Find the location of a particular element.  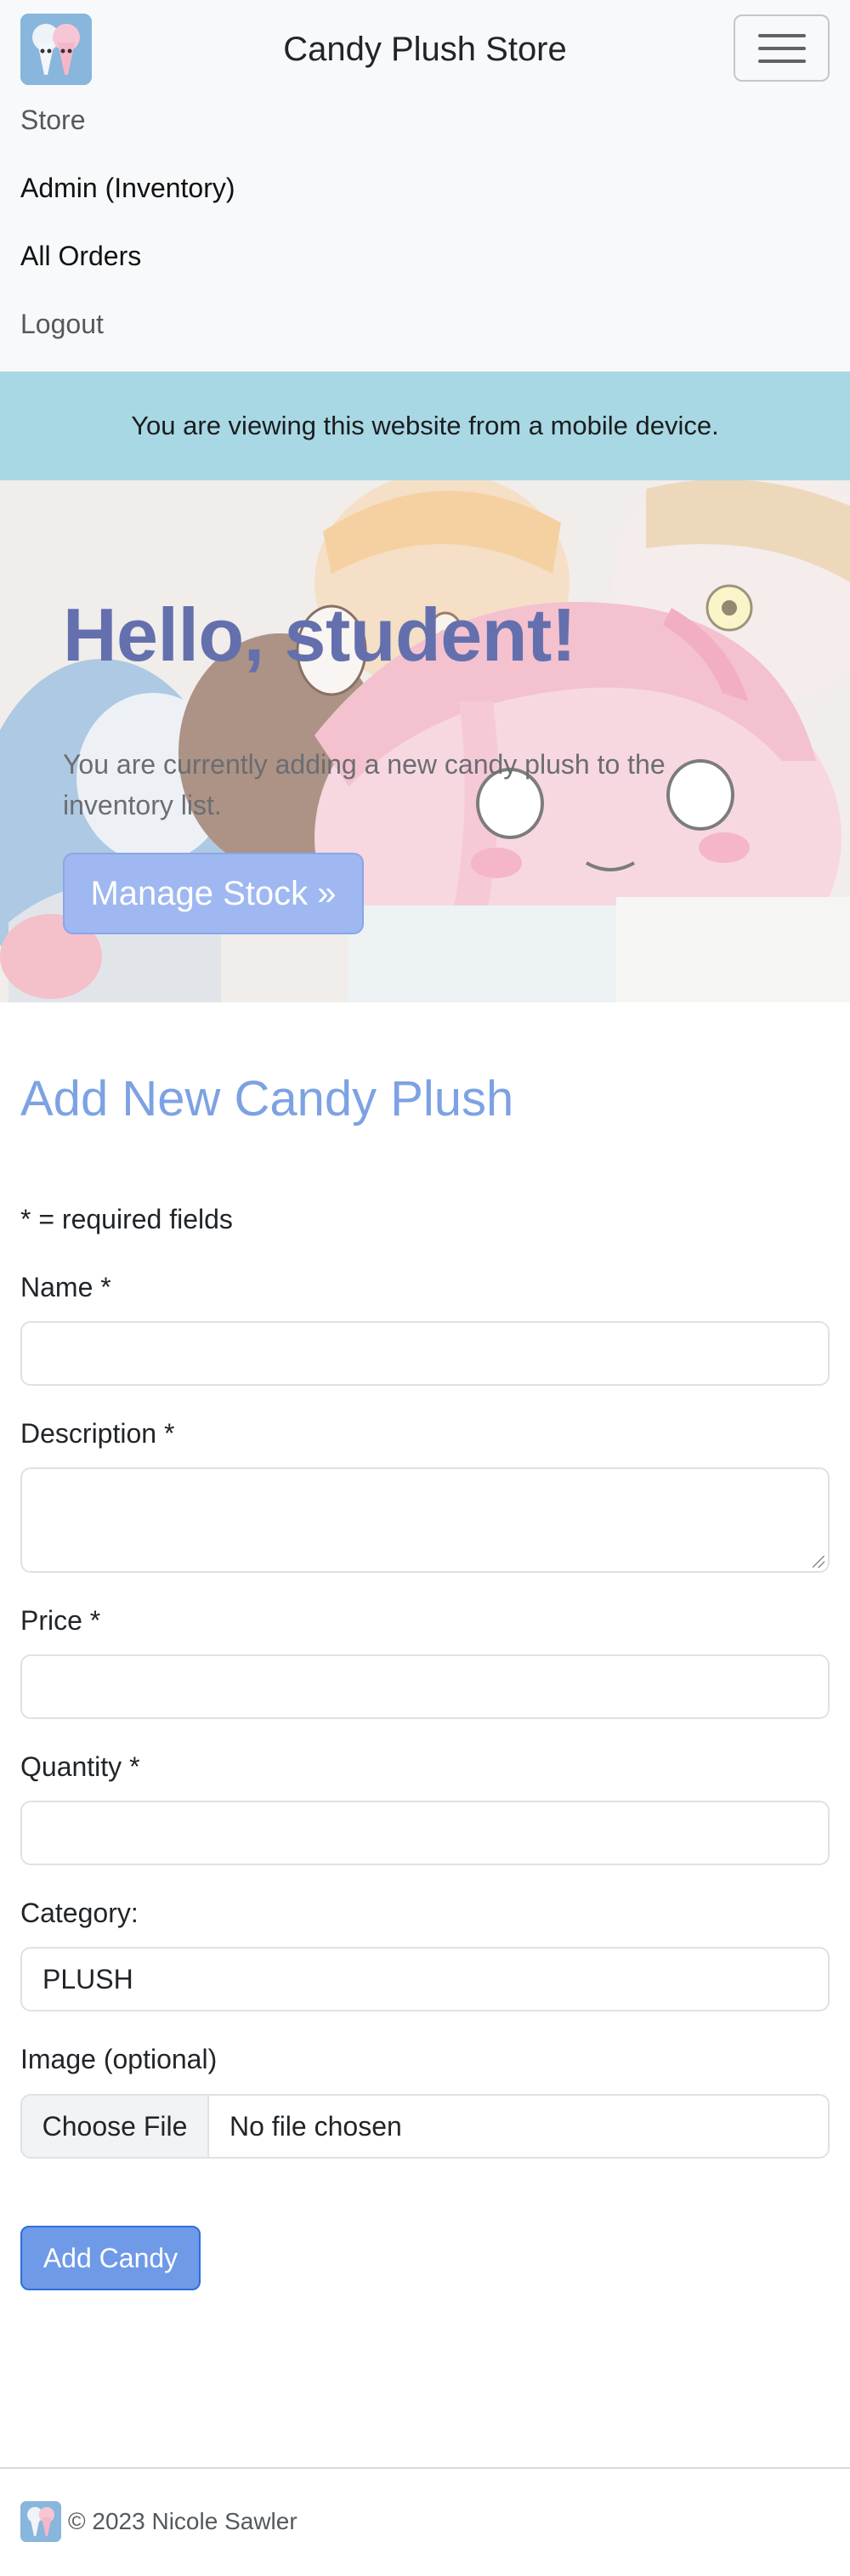

menu-toggle-button is located at coordinates (782, 48).